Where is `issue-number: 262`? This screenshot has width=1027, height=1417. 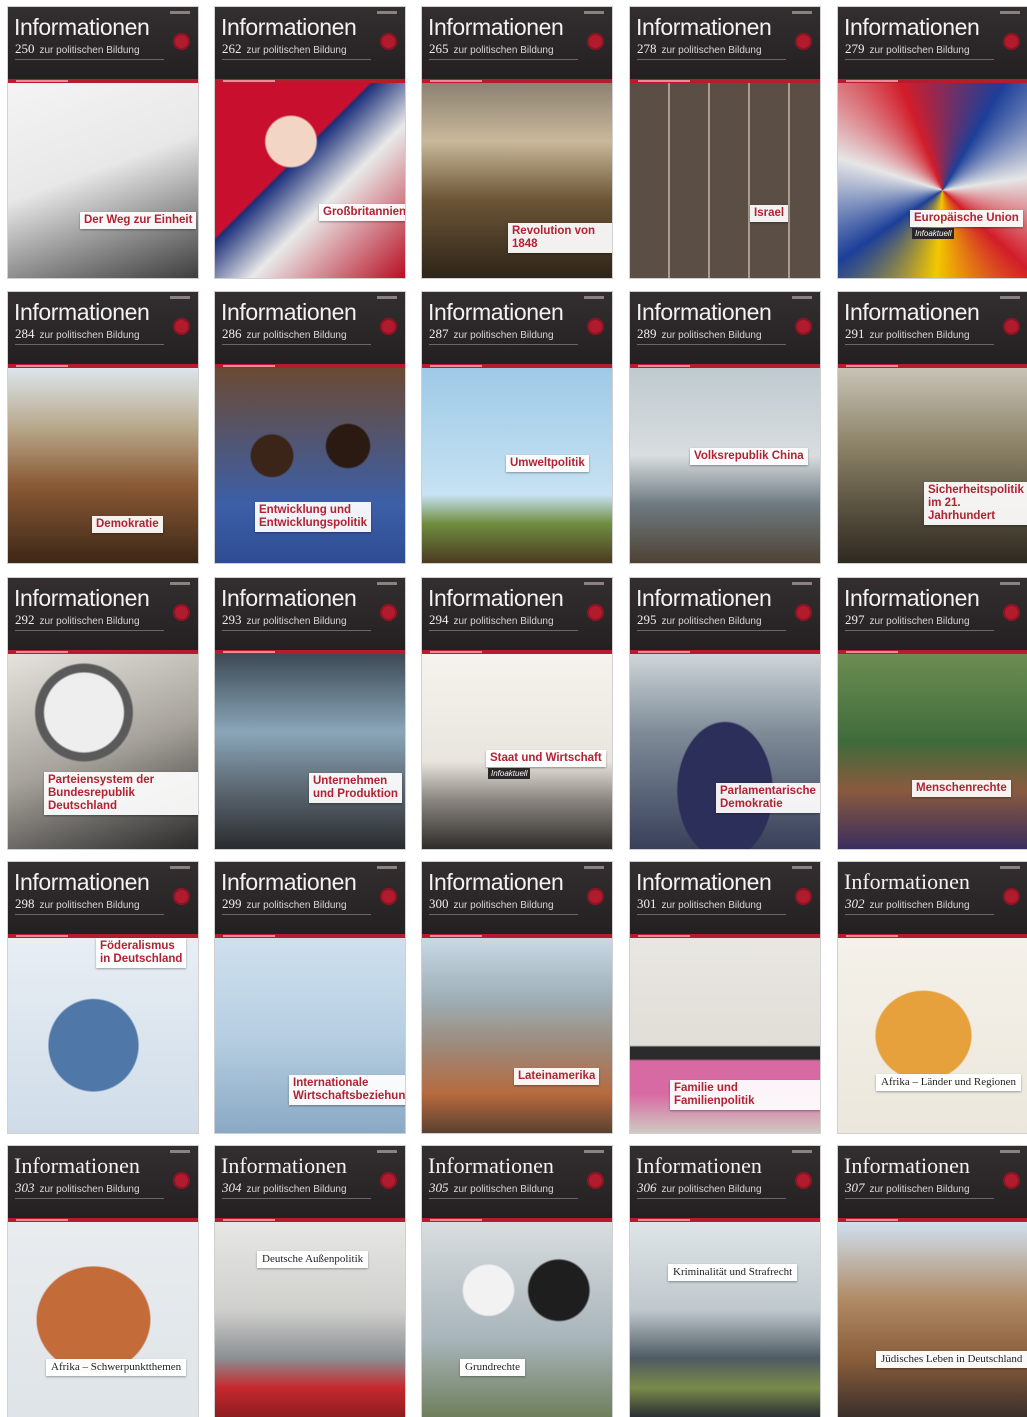
issue-number: 262 is located at coordinates (232, 48).